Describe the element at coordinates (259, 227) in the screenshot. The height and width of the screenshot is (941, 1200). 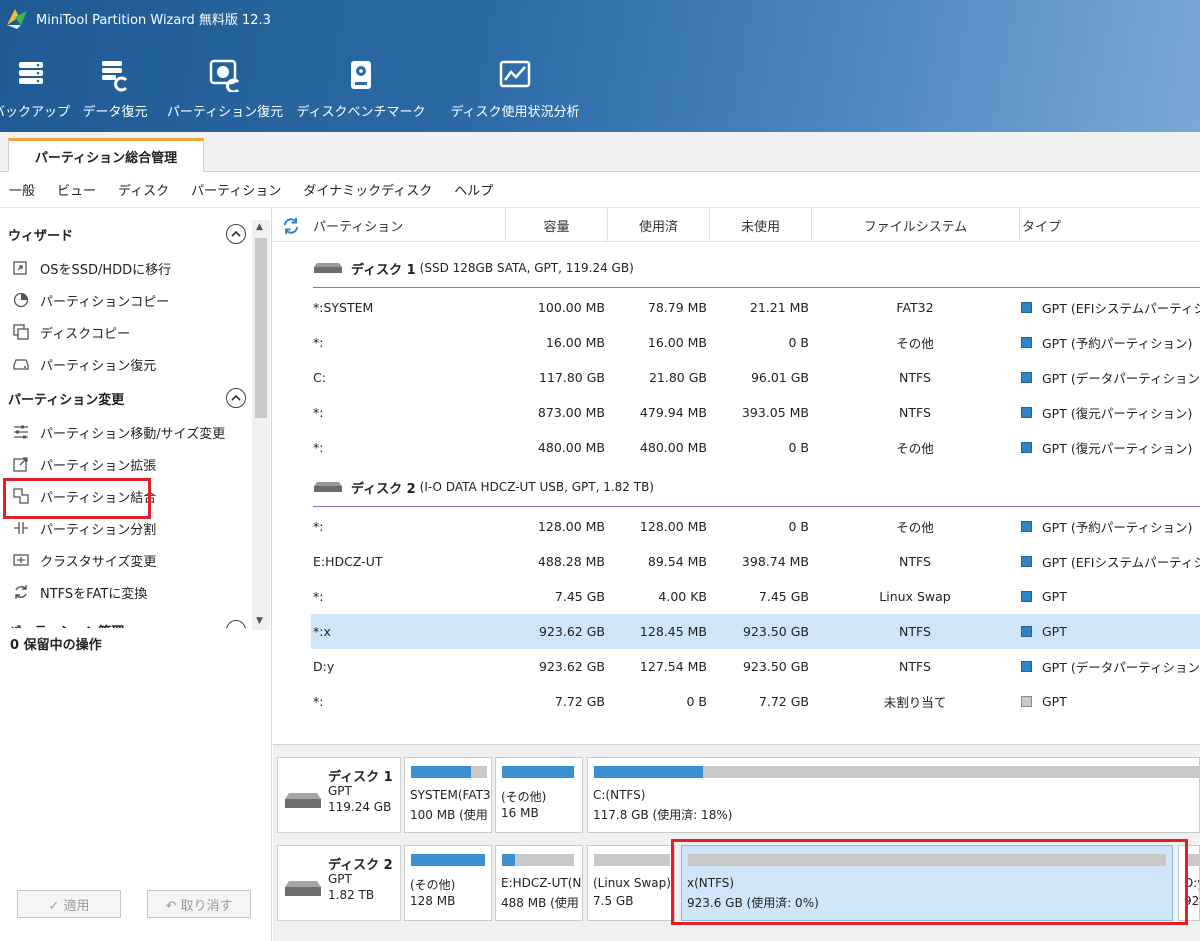
I see `scroll-up-icon: ▲` at that location.